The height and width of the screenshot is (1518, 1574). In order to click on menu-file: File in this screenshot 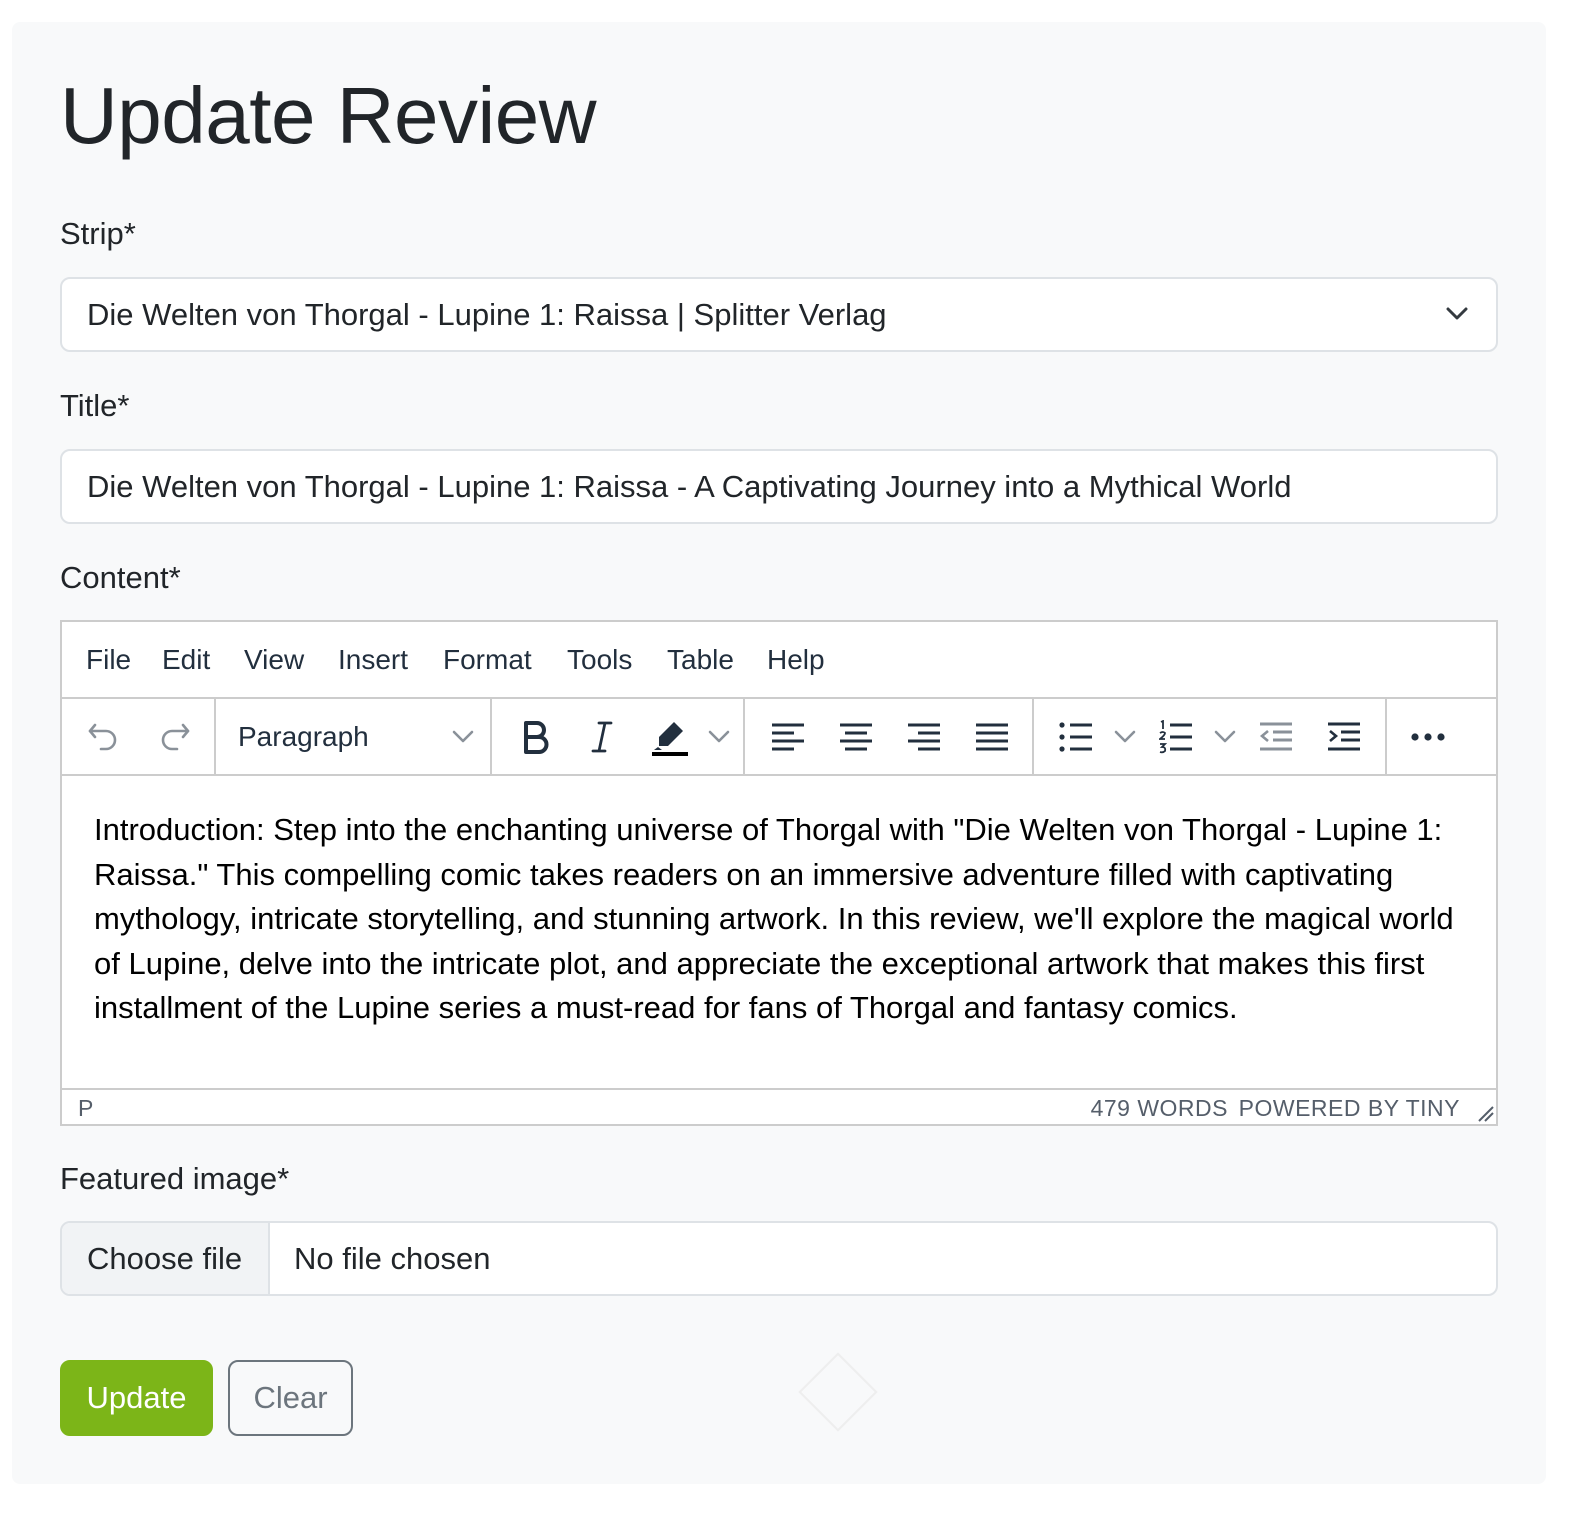, I will do `click(108, 660)`.